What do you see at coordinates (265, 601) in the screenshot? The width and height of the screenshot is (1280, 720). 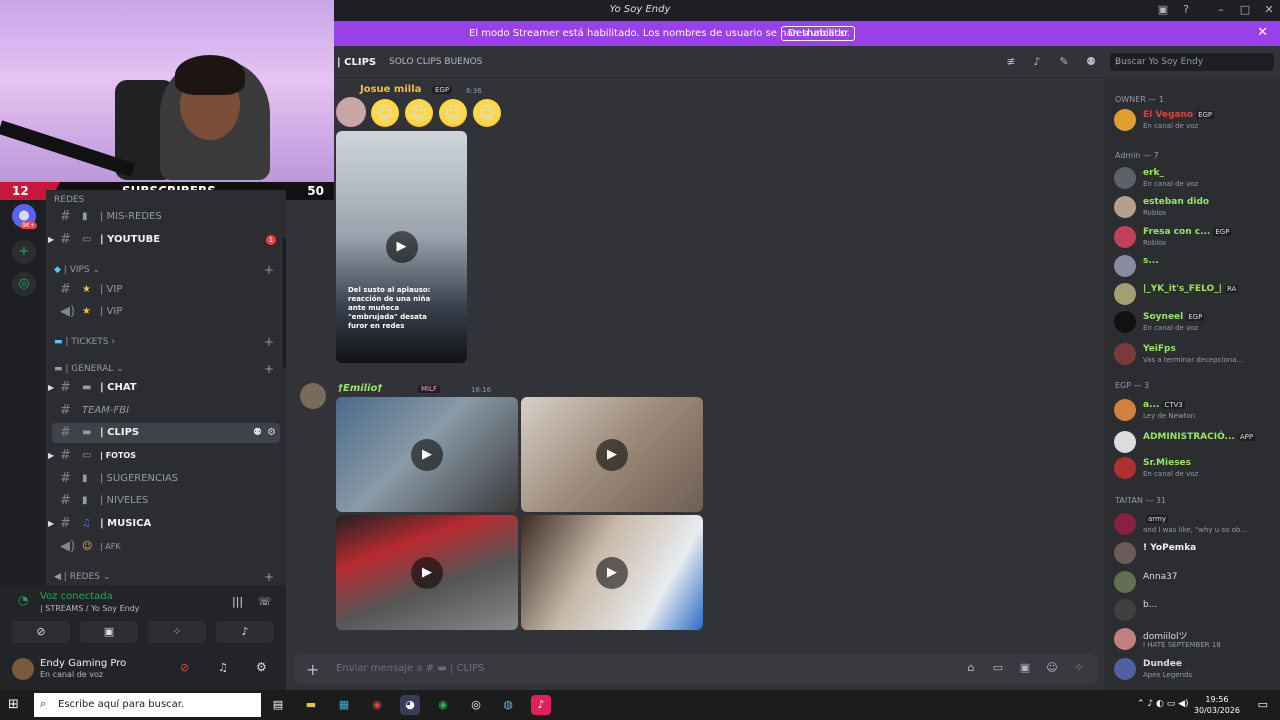 I see `disconnect-icon: ☏` at bounding box center [265, 601].